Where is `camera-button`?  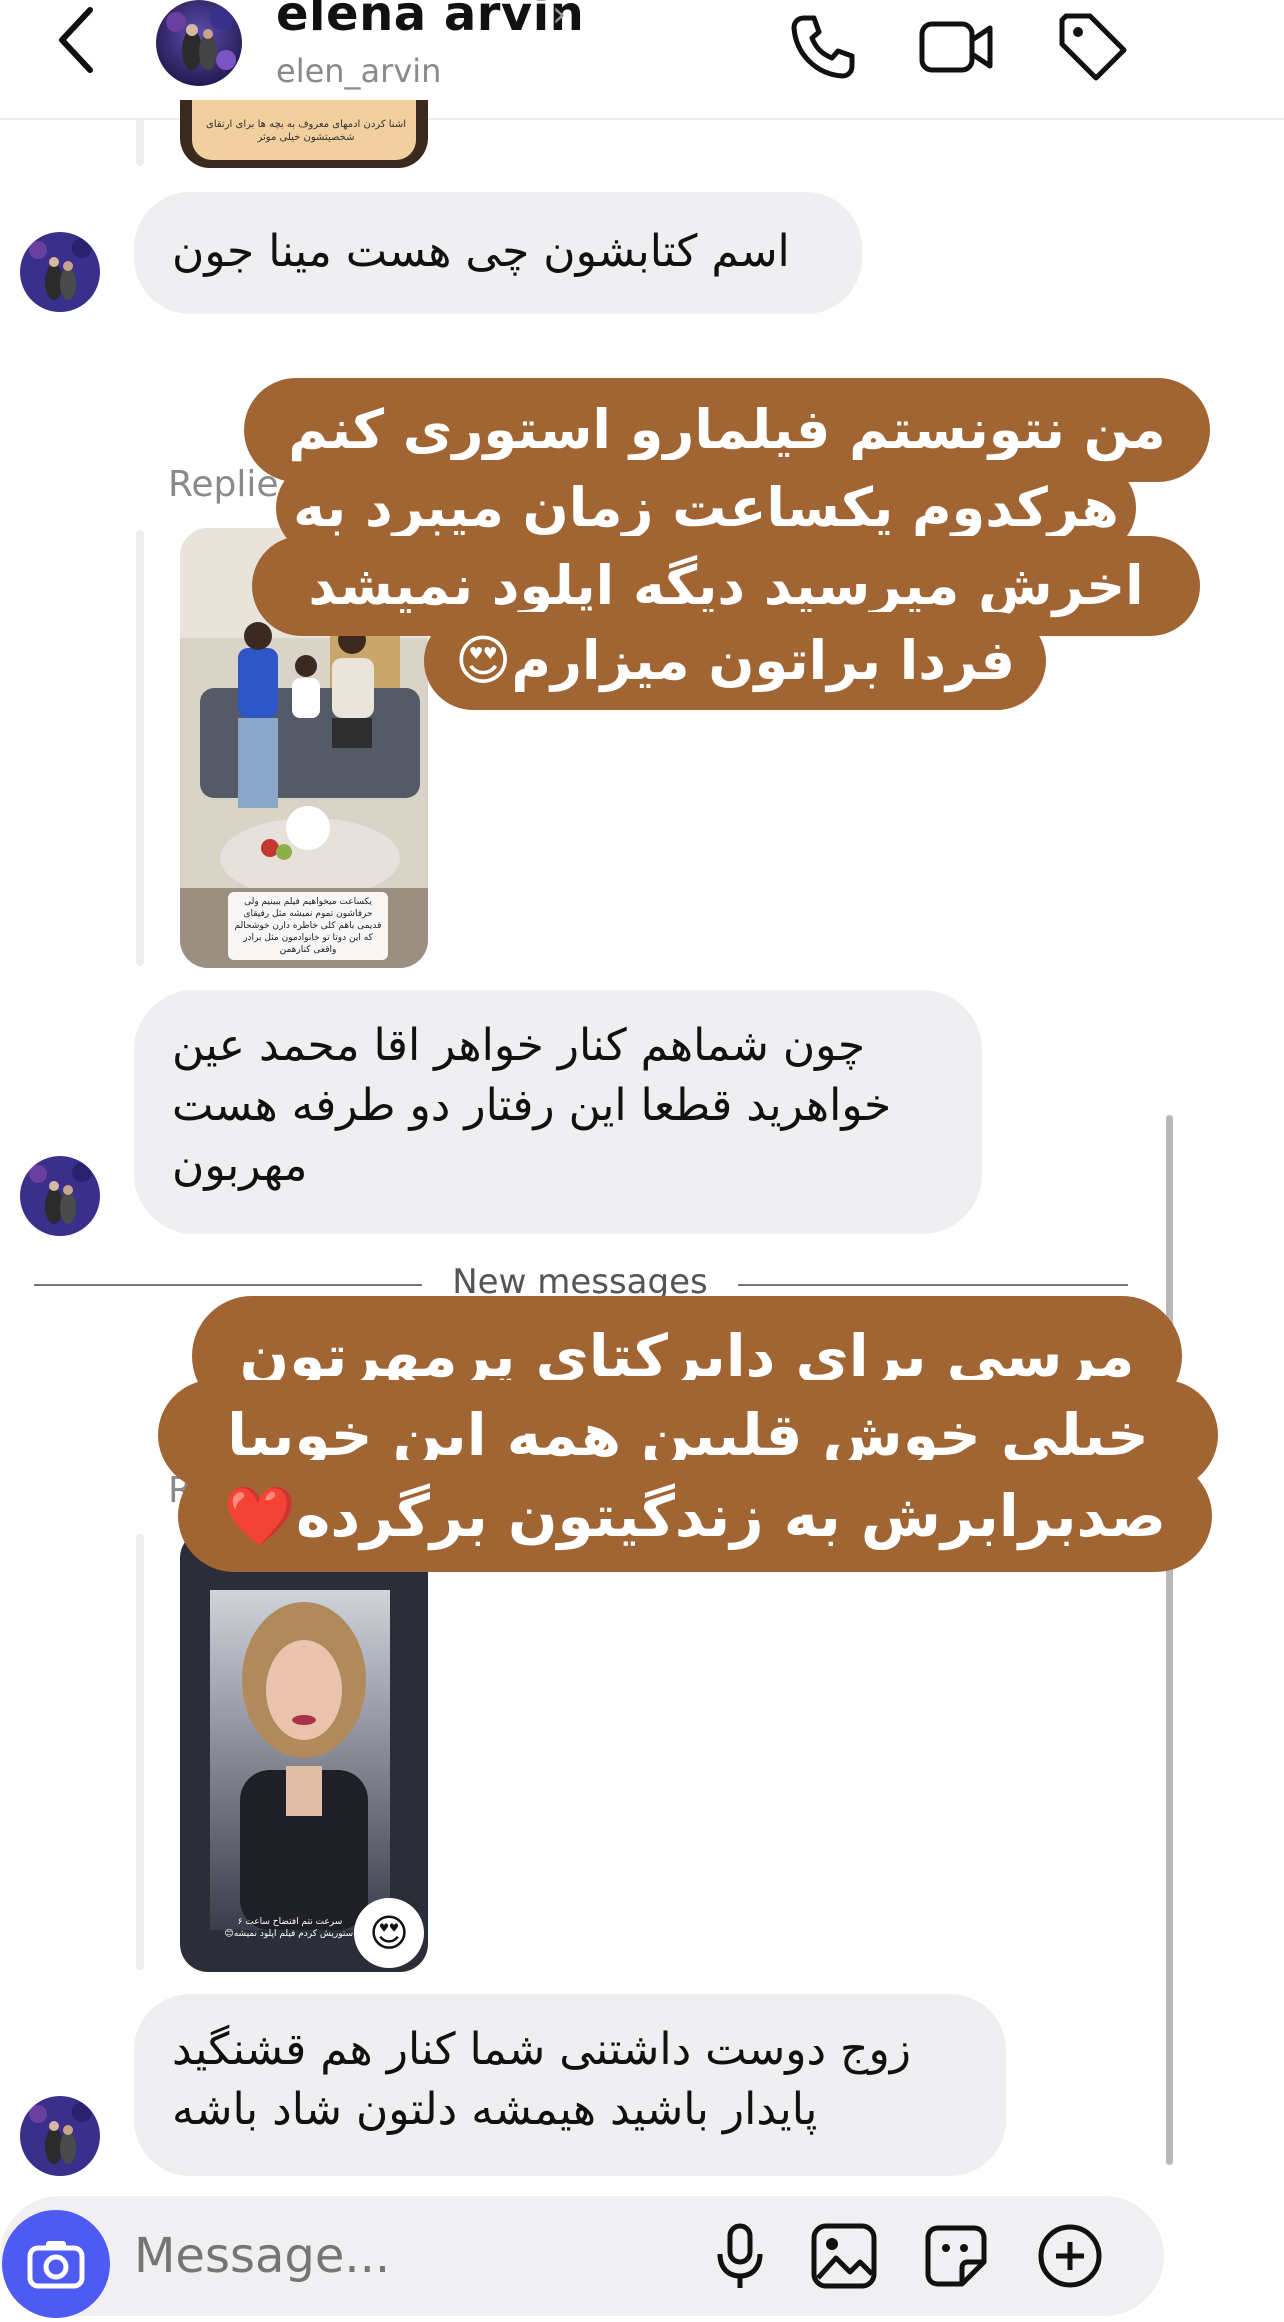 camera-button is located at coordinates (56, 2264).